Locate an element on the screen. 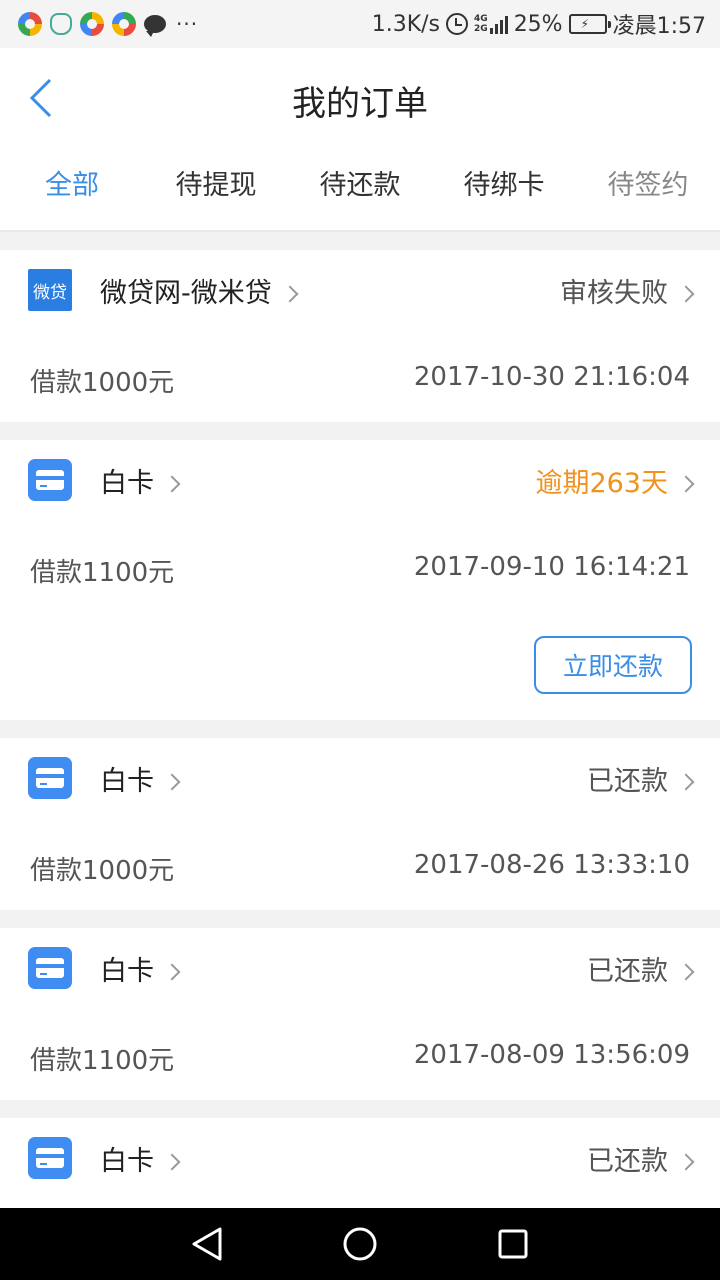  order-tabs: 全部 待提现 待还款 待绑卡 待签约 is located at coordinates (360, 191).